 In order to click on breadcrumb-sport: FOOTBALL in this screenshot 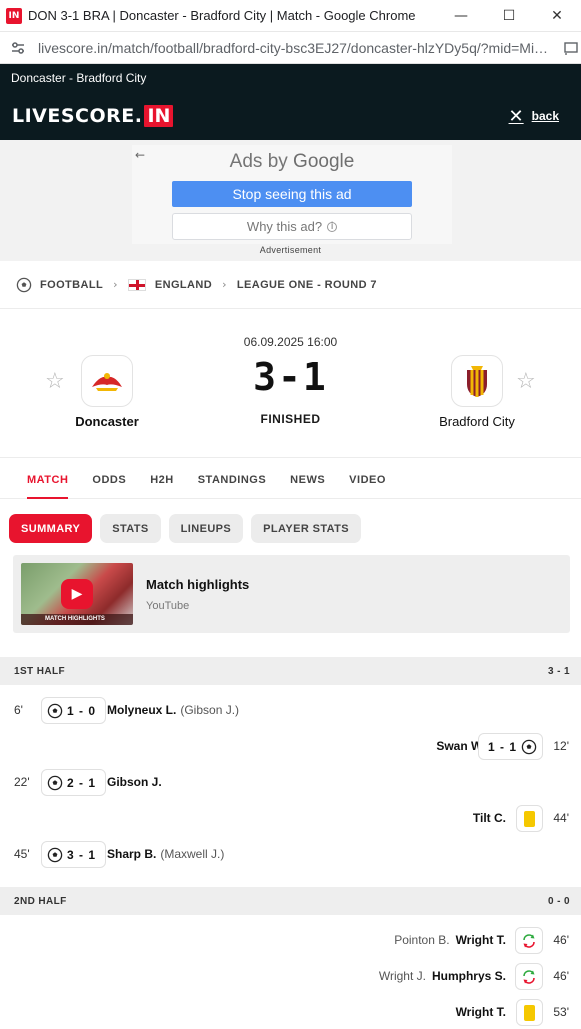, I will do `click(71, 285)`.